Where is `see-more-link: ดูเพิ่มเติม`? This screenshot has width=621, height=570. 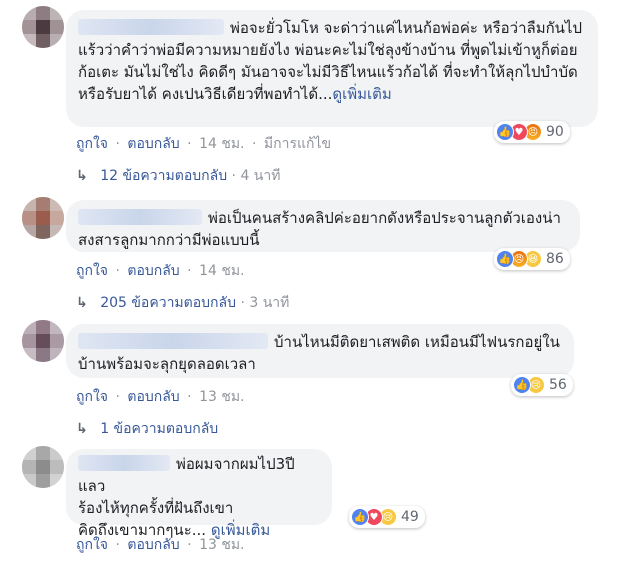 see-more-link: ดูเพิ่มเติม is located at coordinates (361, 94).